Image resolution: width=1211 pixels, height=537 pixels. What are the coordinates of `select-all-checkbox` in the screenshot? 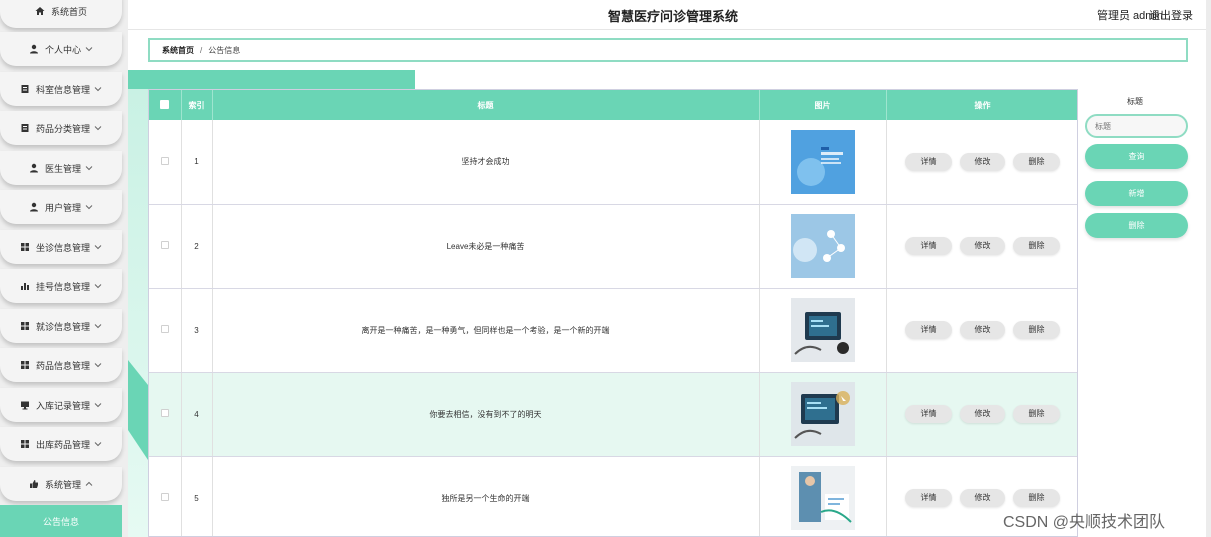 It's located at (165, 104).